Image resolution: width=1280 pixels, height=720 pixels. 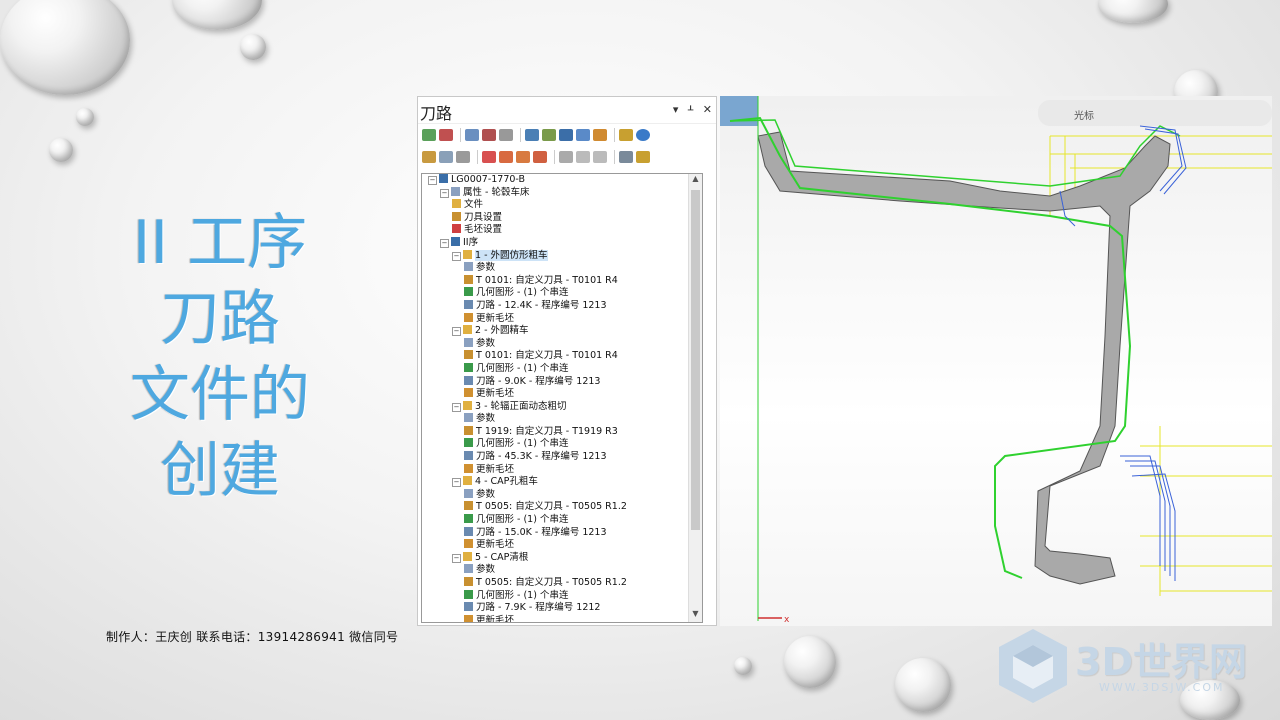 What do you see at coordinates (643, 157) in the screenshot?
I see `settings-icon` at bounding box center [643, 157].